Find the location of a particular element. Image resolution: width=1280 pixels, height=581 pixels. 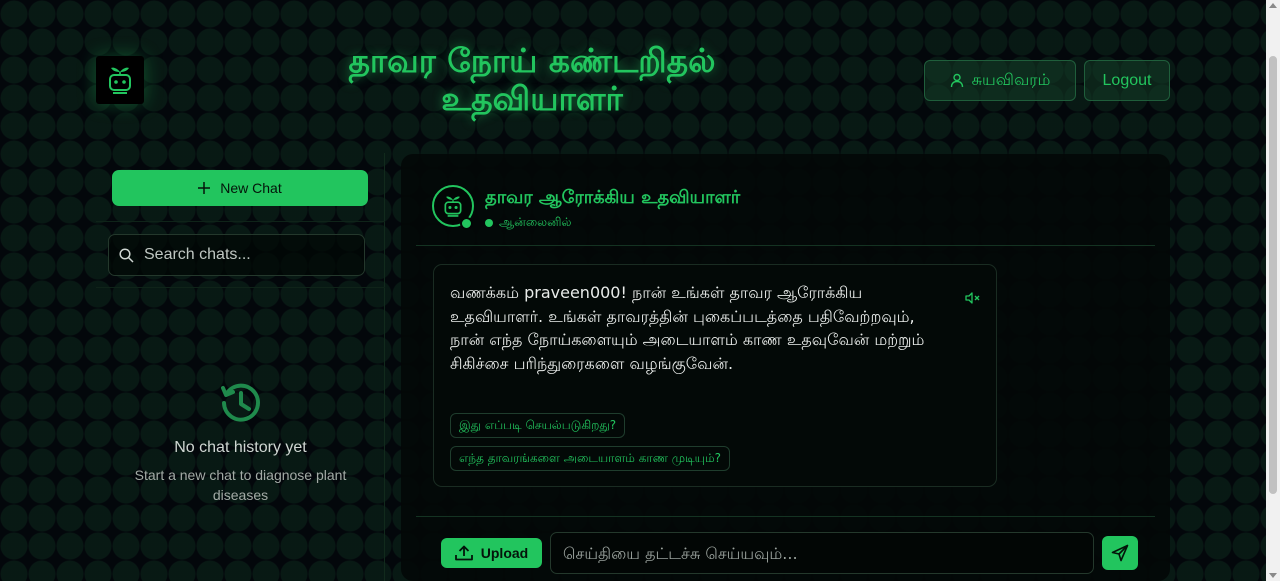

chat-header-divider is located at coordinates (785, 245).